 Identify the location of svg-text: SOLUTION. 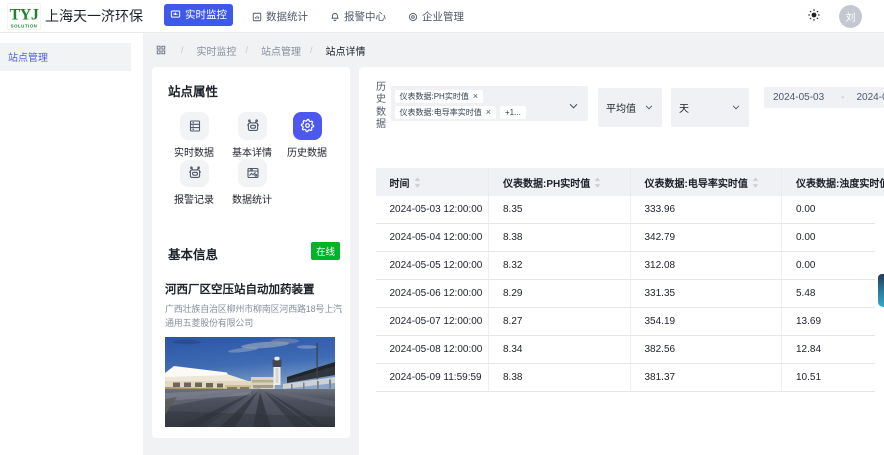
(24, 26).